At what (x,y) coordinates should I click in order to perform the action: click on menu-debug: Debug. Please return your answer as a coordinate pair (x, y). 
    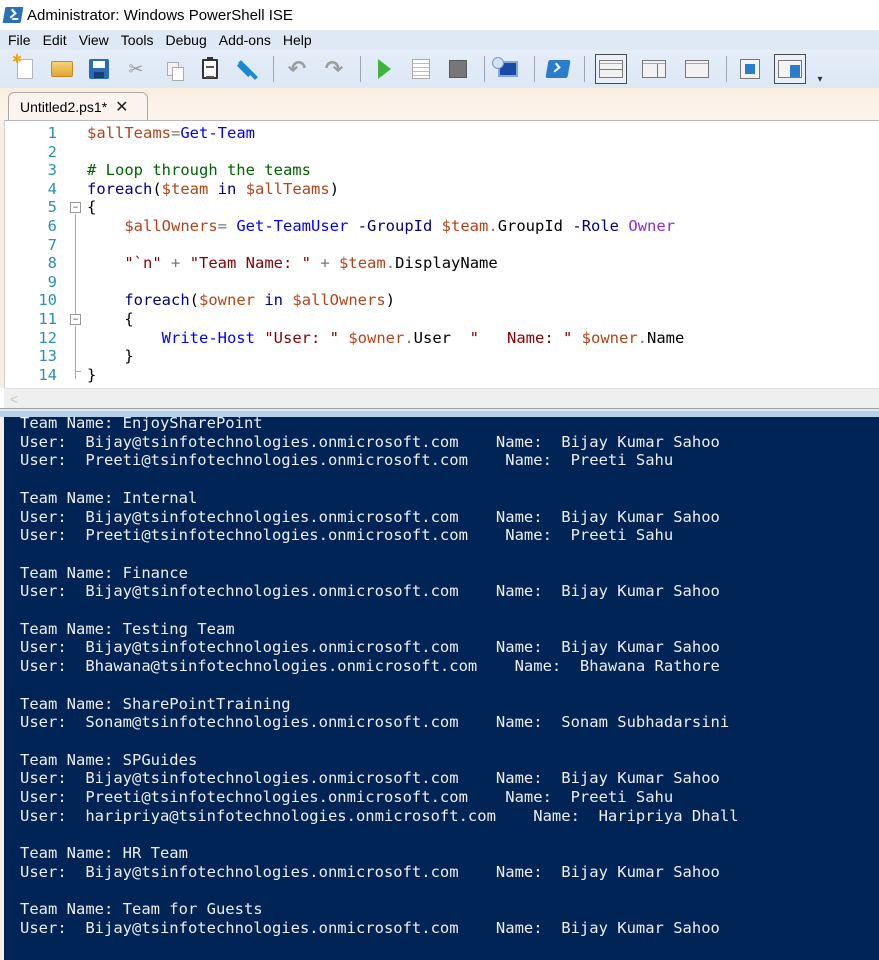
    Looking at the image, I should click on (187, 40).